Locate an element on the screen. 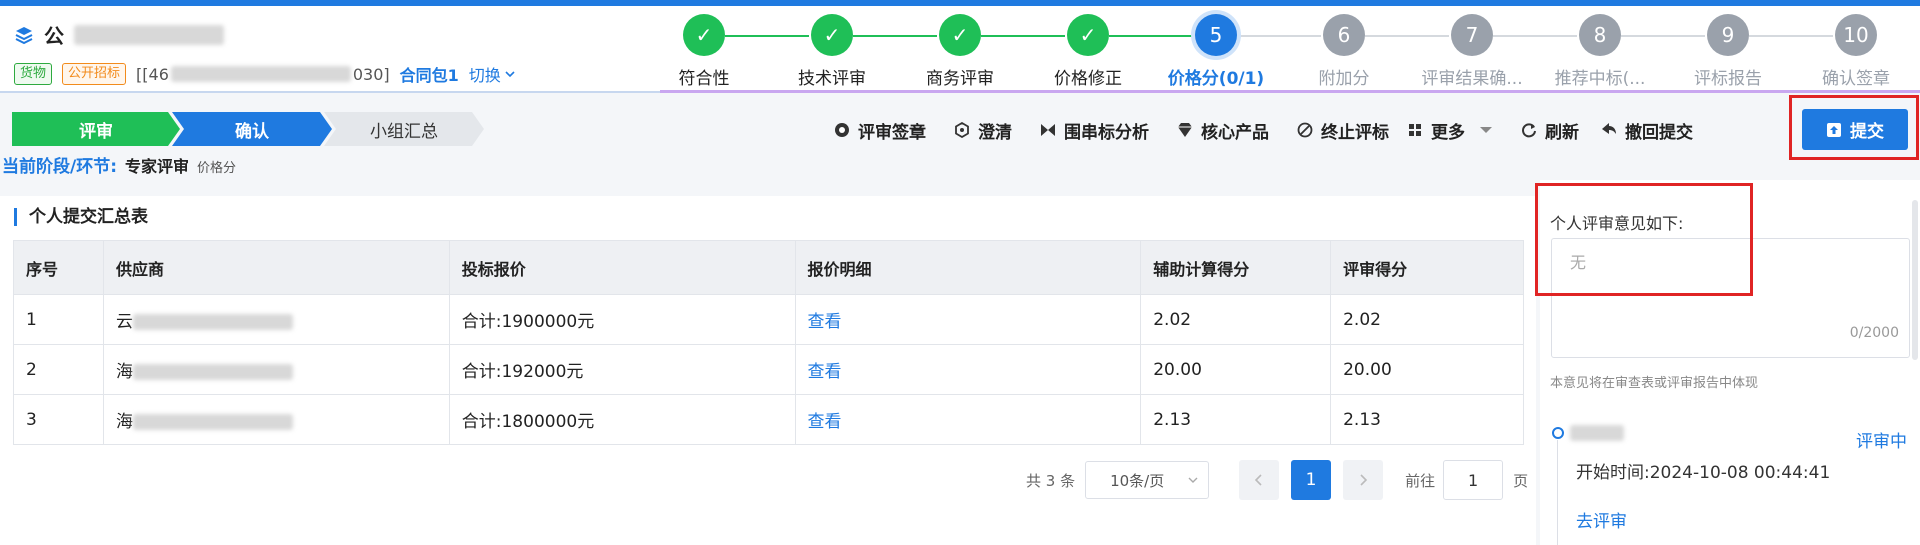 This screenshot has width=1920, height=545. withdraw-button: 撤回提交 is located at coordinates (1647, 130).